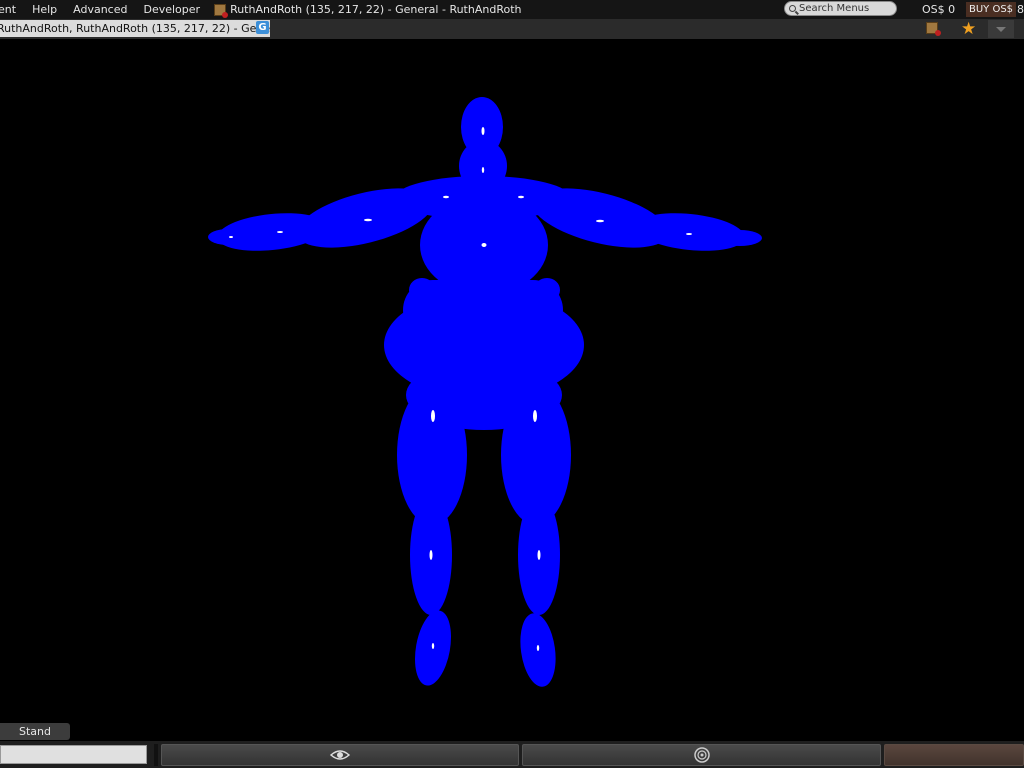 The width and height of the screenshot is (1024, 768). What do you see at coordinates (792, 8) in the screenshot?
I see `search-icon` at bounding box center [792, 8].